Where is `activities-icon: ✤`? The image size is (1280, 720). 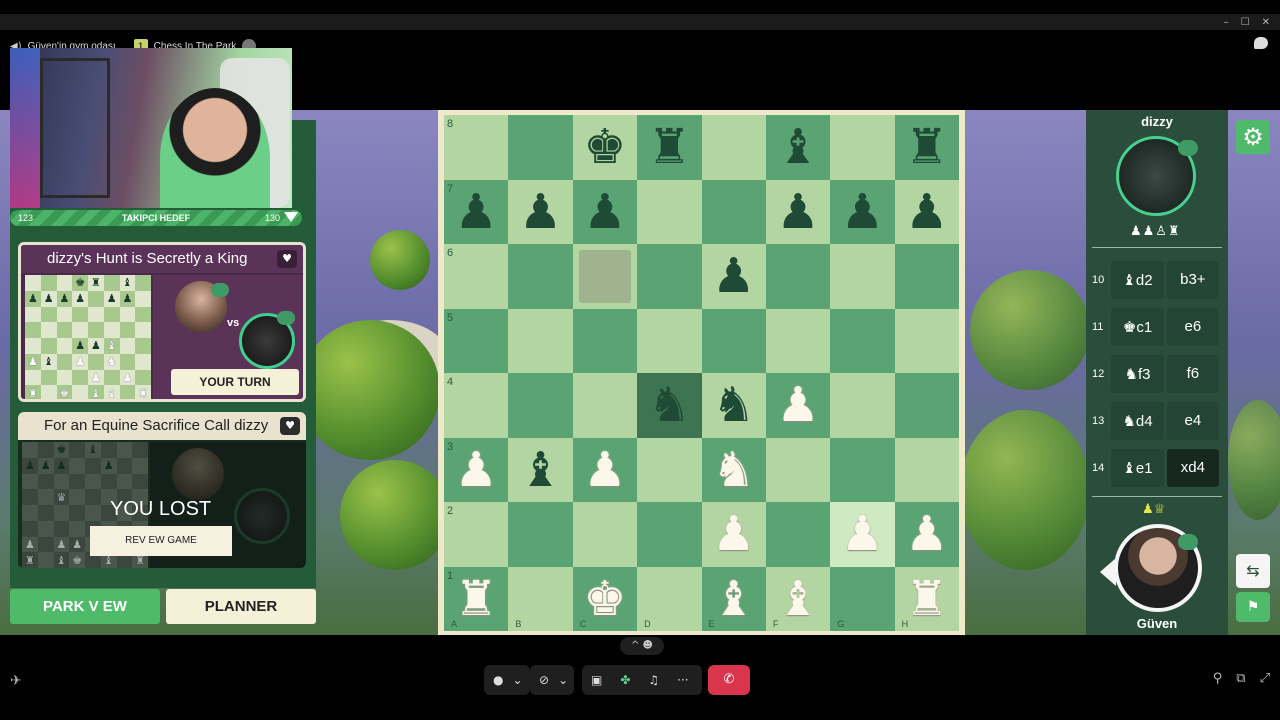 activities-icon: ✤ is located at coordinates (625, 680).